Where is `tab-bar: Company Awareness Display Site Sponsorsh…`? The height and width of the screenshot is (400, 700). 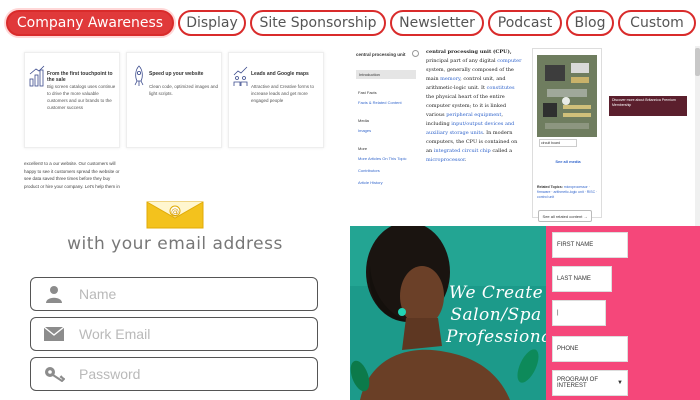 tab-bar: Company Awareness Display Site Sponsorsh… is located at coordinates (350, 23).